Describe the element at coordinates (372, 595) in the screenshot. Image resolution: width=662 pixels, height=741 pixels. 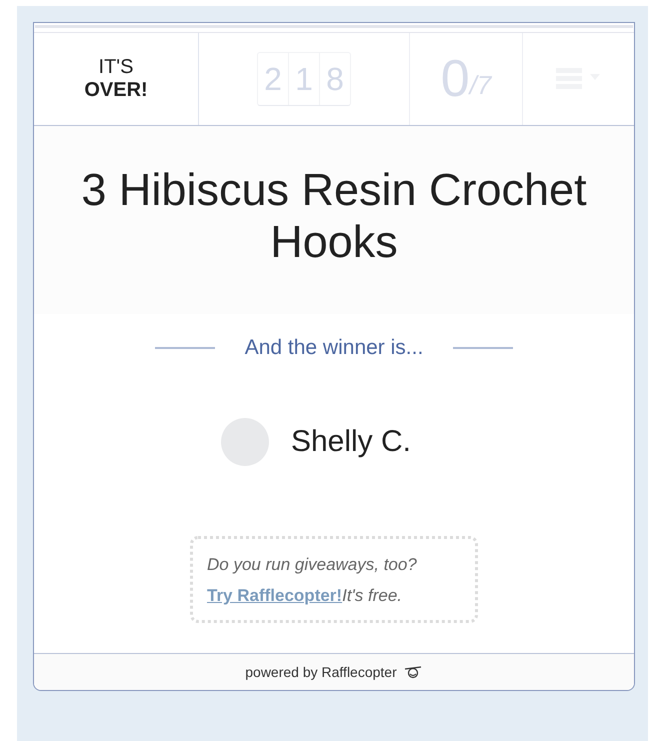
I see `promo-note: It's free.` at that location.